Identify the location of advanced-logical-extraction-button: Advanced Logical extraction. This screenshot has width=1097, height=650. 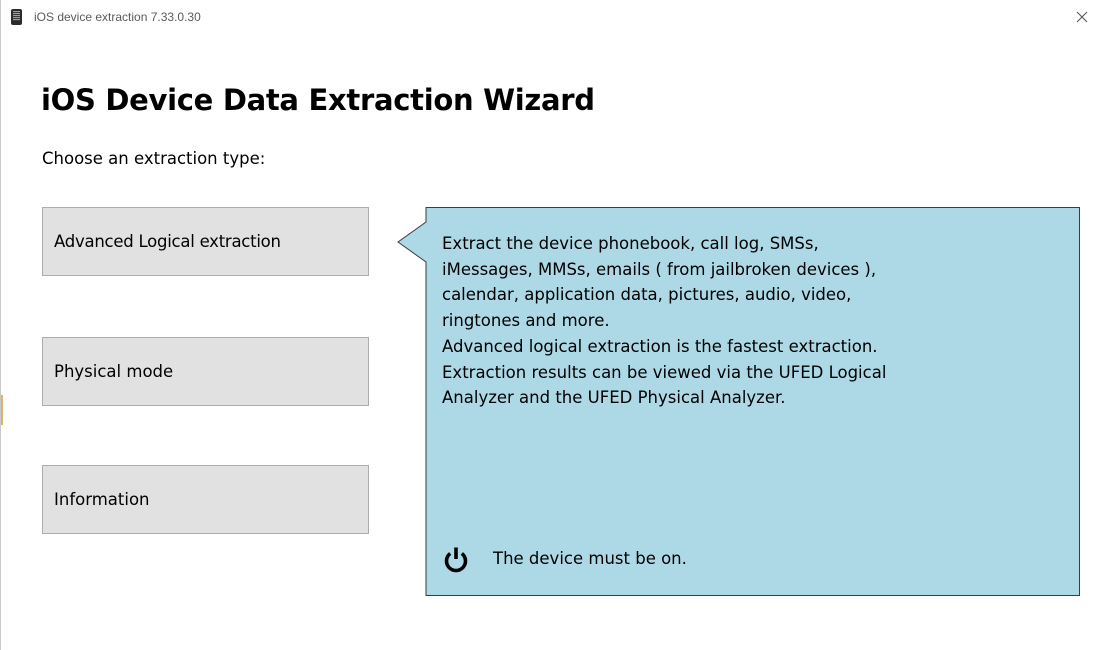
(205, 241).